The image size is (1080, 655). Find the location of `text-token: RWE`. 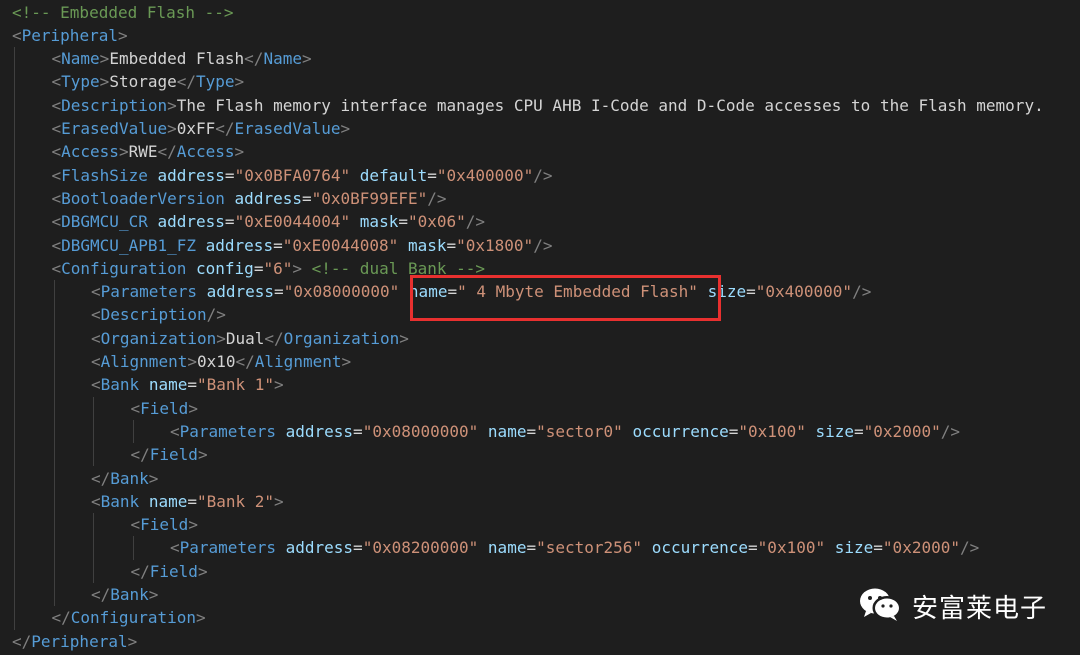

text-token: RWE is located at coordinates (143, 152).